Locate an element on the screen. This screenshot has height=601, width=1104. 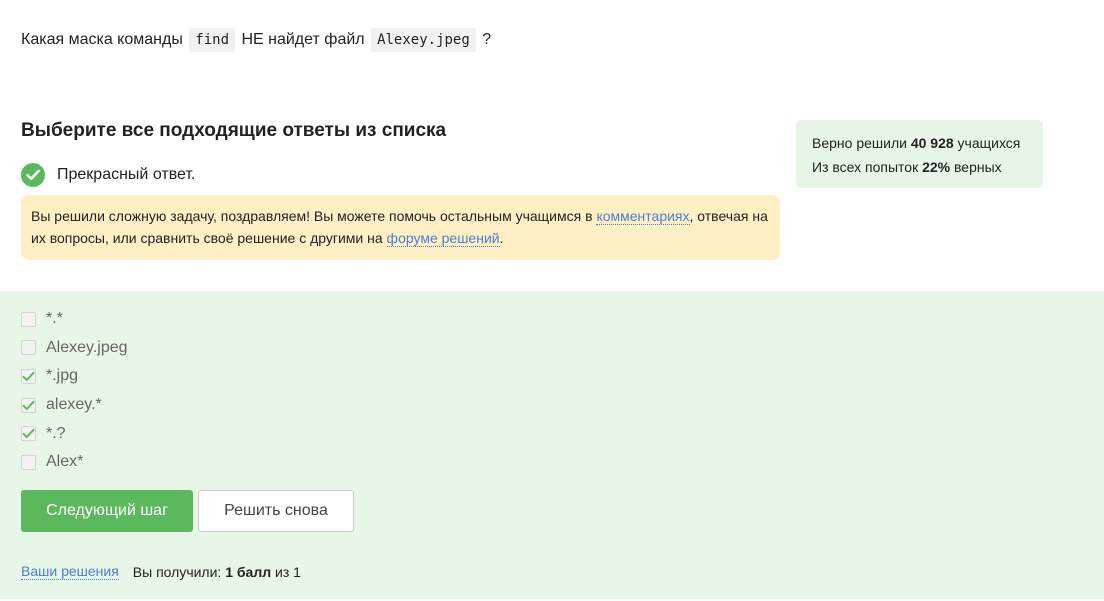
option-label: Alexey.jpeg is located at coordinates (87, 347).